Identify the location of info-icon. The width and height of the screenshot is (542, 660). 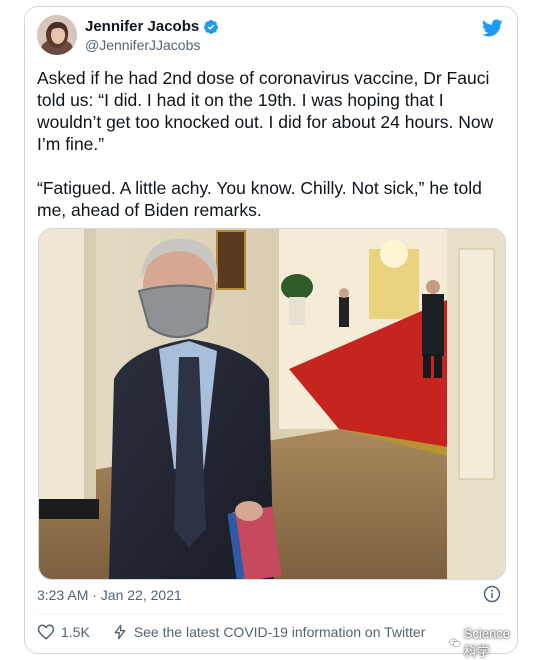
(492, 594).